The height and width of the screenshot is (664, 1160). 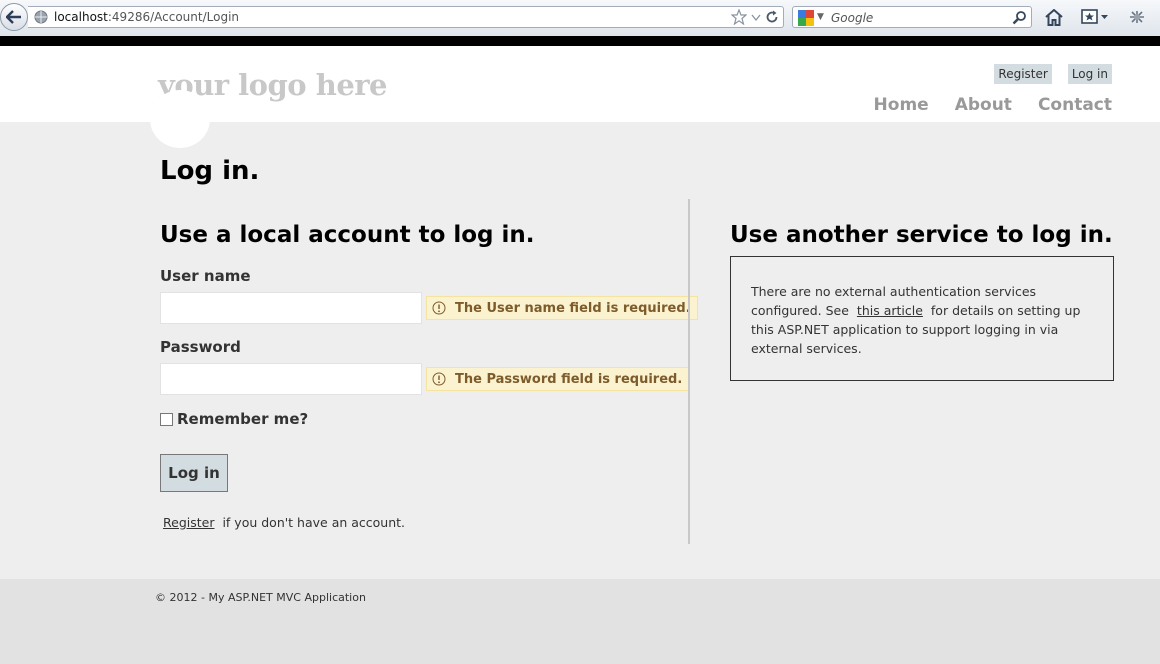 What do you see at coordinates (1089, 74) in the screenshot?
I see `login-link: Log in` at bounding box center [1089, 74].